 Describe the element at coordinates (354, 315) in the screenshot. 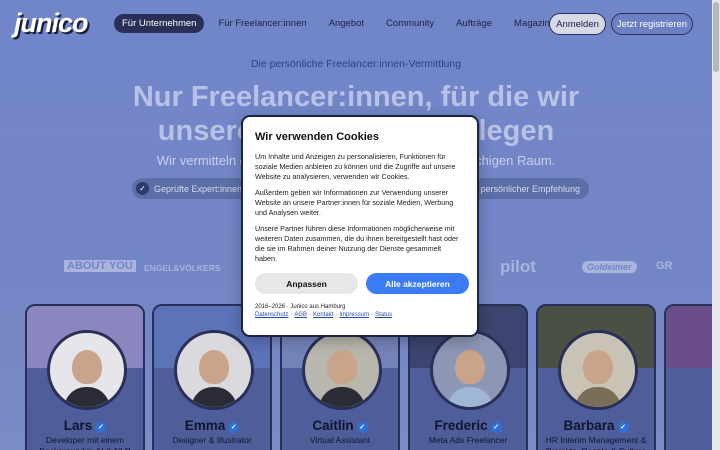

I see `link-impressum: Impressum` at that location.